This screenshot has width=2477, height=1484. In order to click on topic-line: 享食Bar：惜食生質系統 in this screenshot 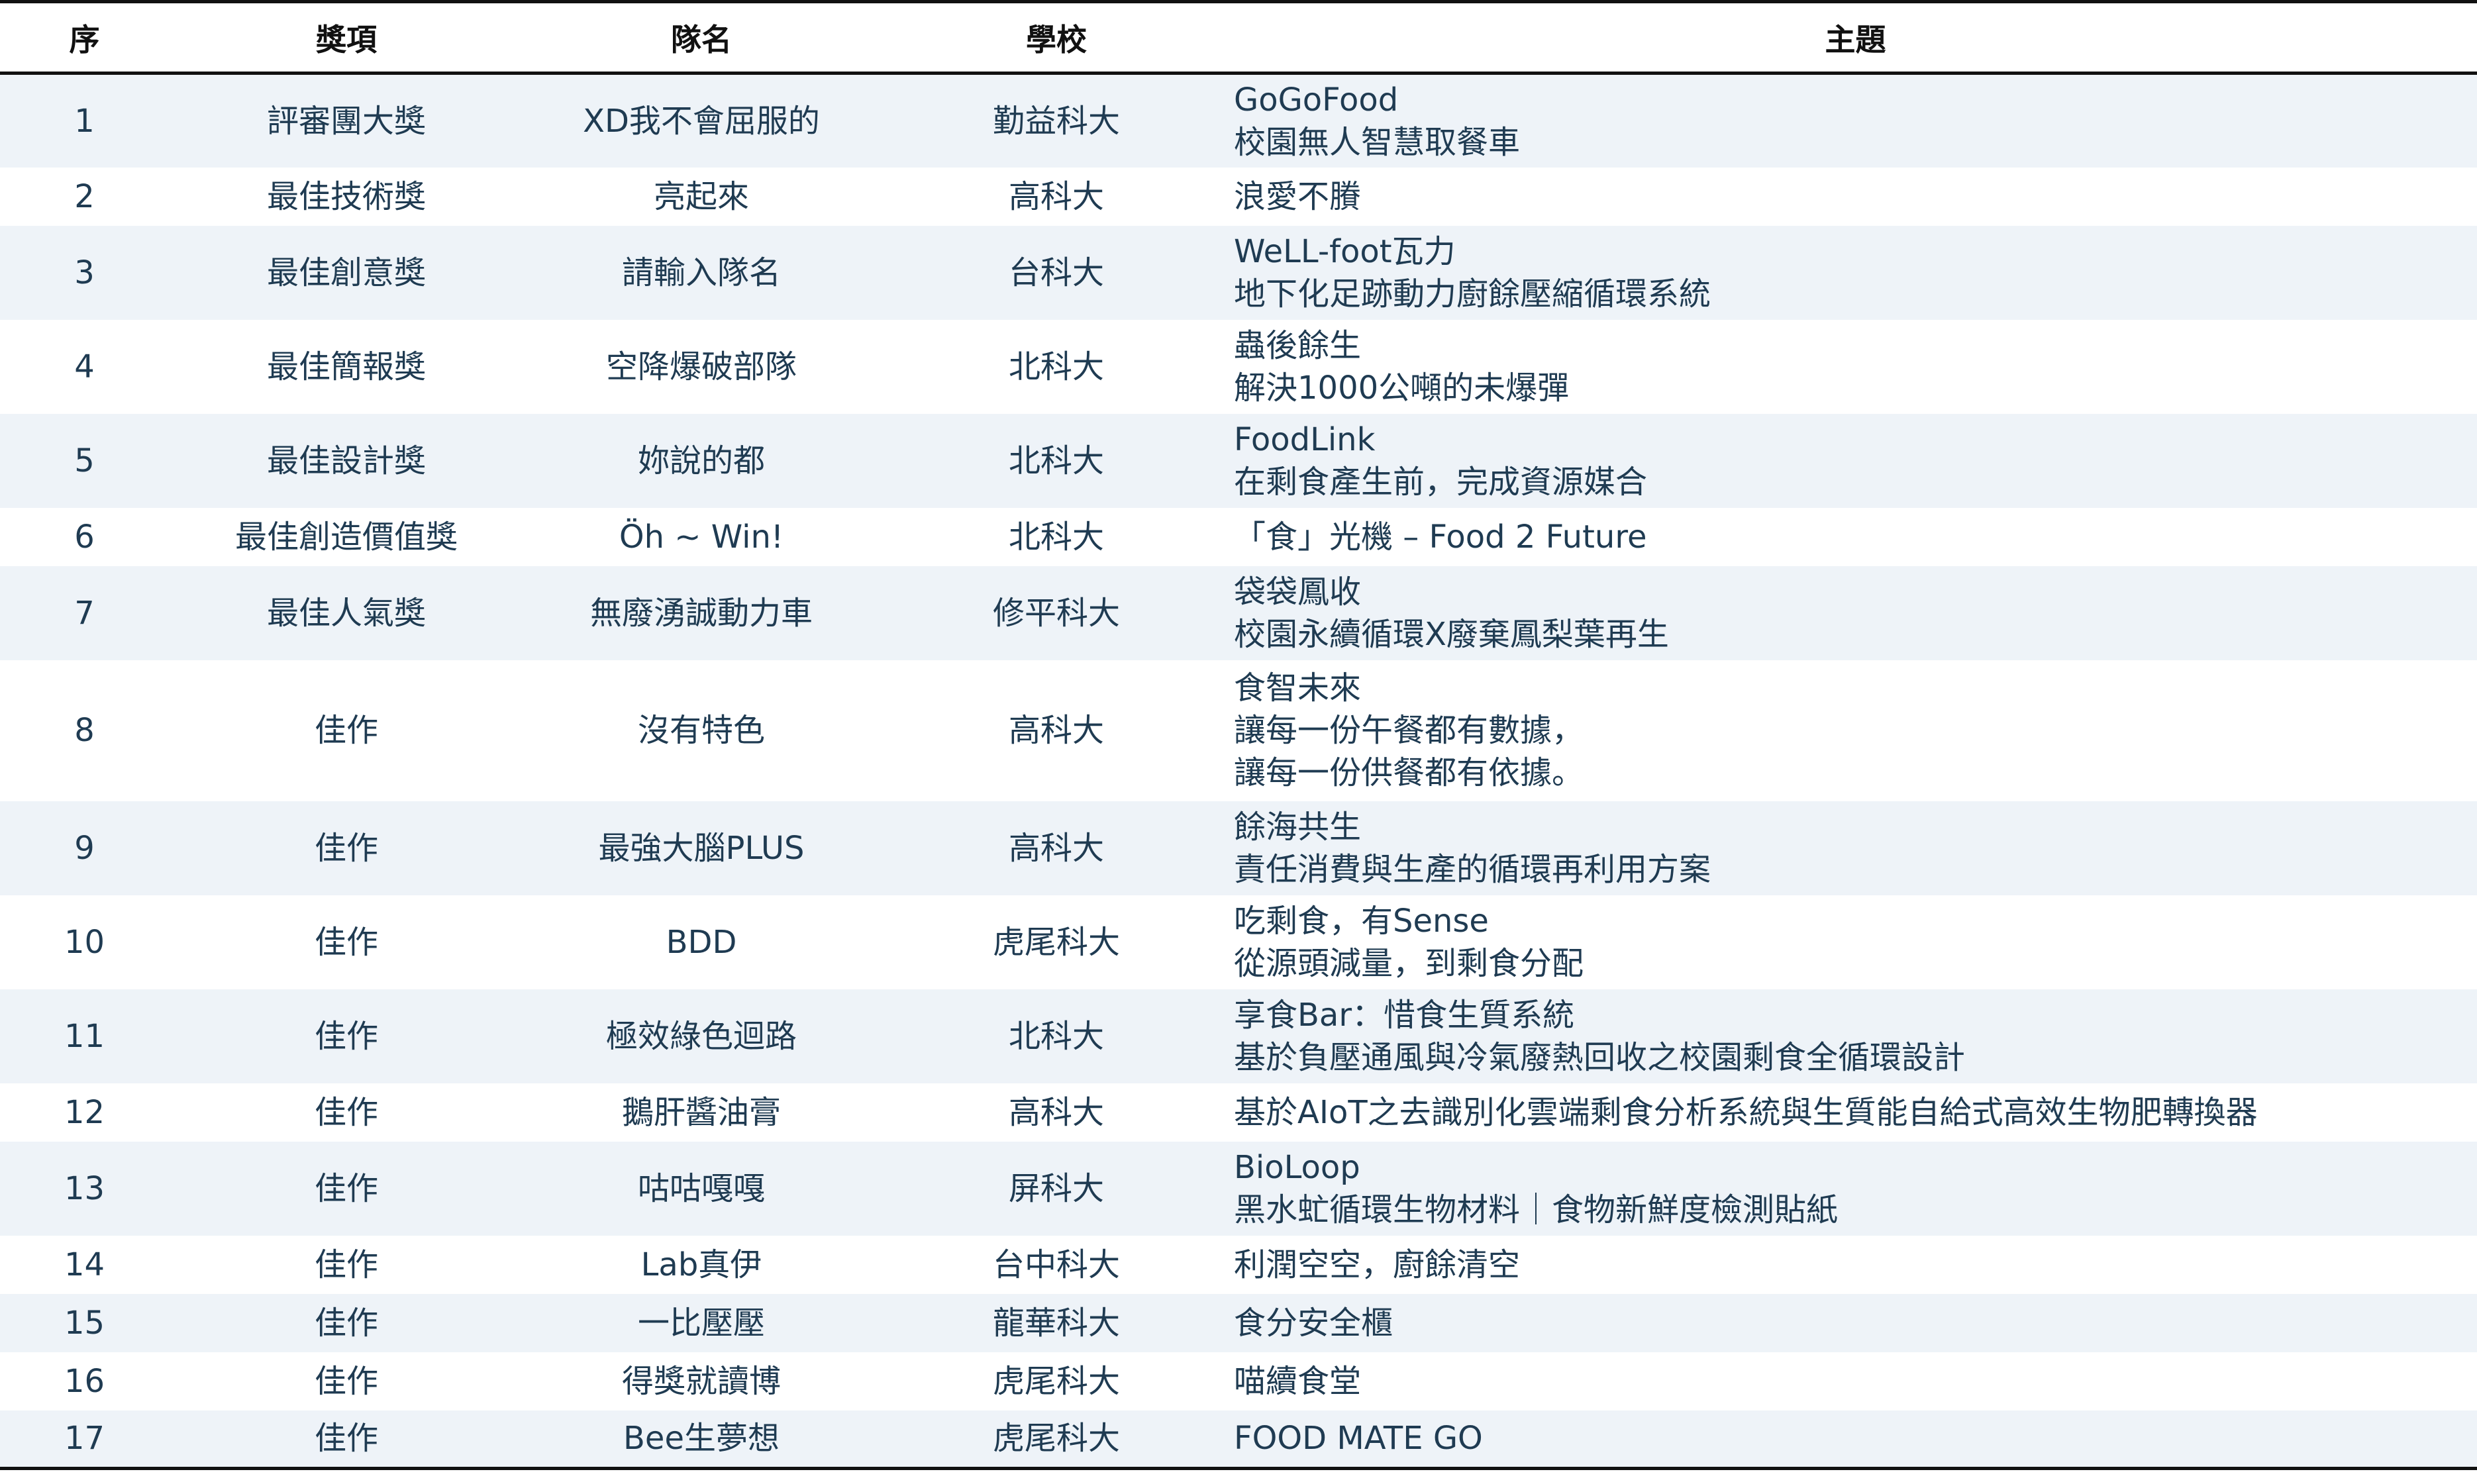, I will do `click(1405, 1015)`.